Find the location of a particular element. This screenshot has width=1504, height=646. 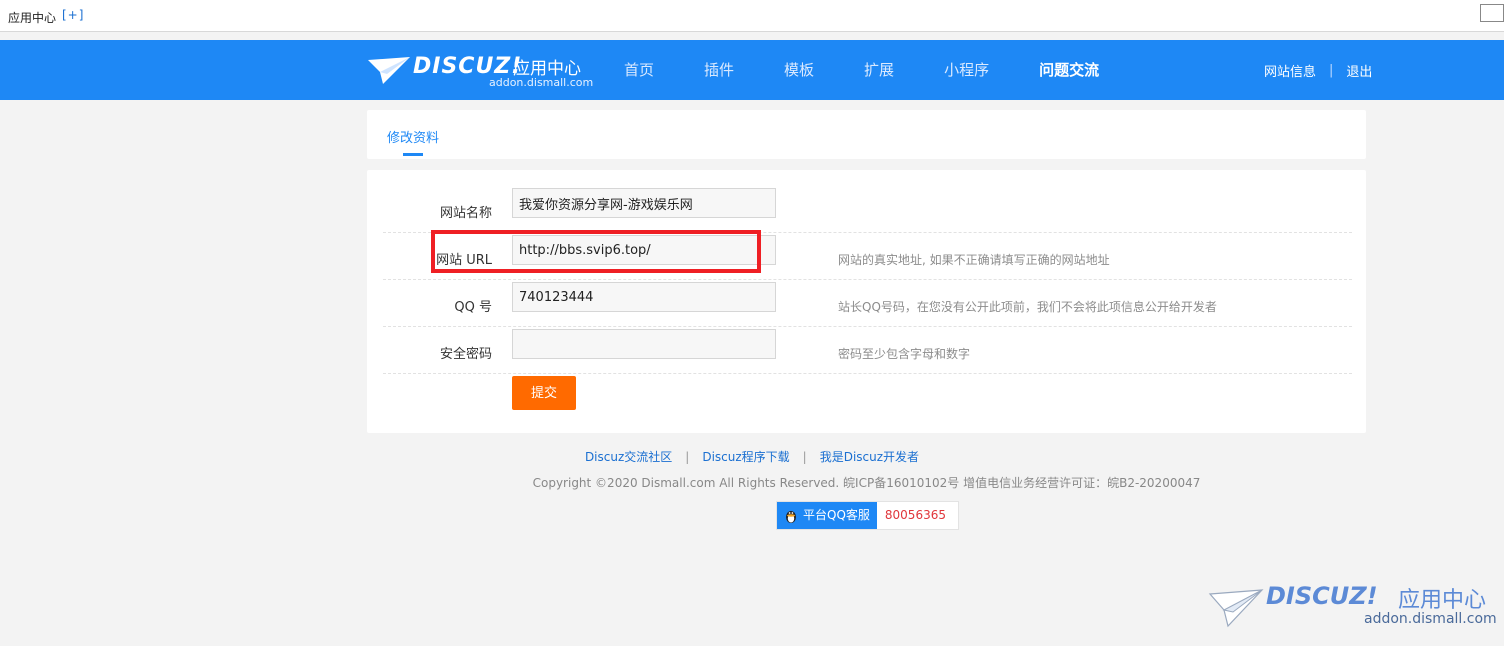

watermark-app-center: 应用中心 is located at coordinates (1442, 600).